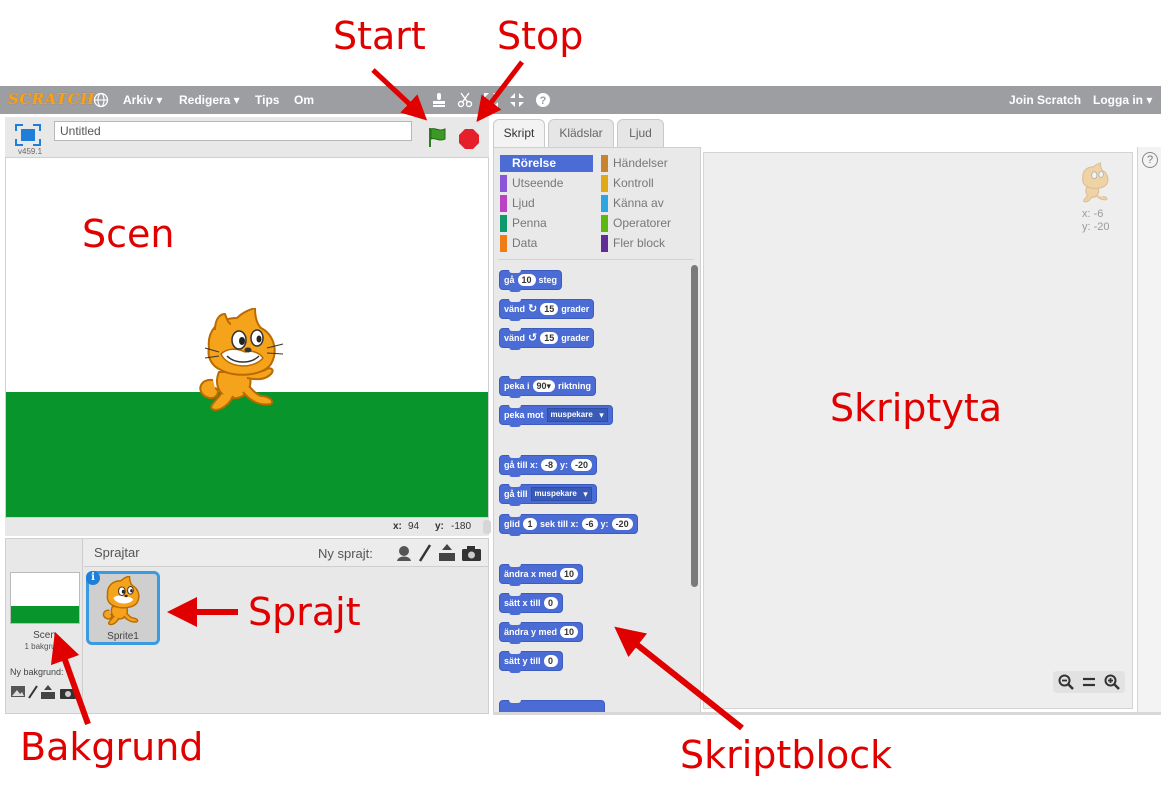  I want to click on block-text: vänd, so click(515, 338).